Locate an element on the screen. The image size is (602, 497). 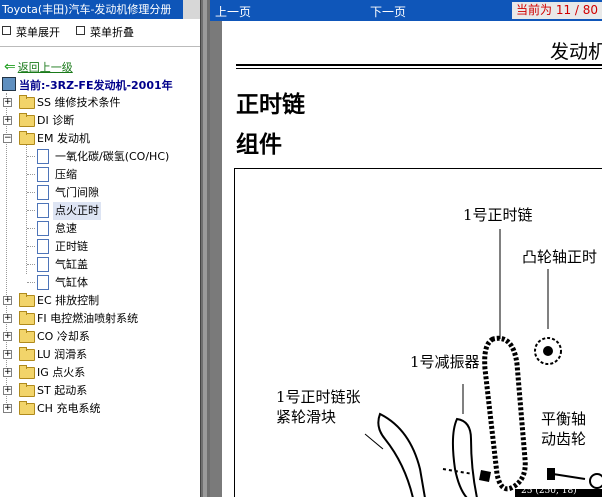
expand-menu-button: 菜单展开 is located at coordinates (31, 32).